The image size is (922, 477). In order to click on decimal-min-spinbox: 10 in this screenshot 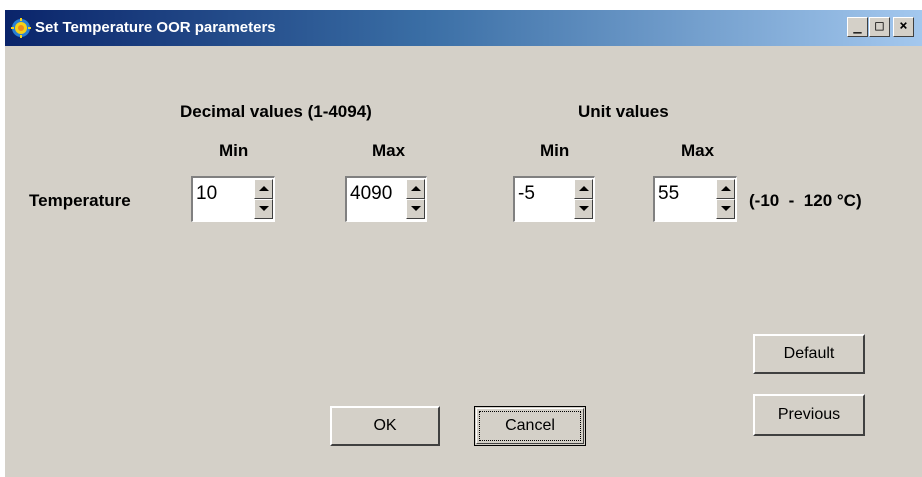, I will do `click(233, 199)`.